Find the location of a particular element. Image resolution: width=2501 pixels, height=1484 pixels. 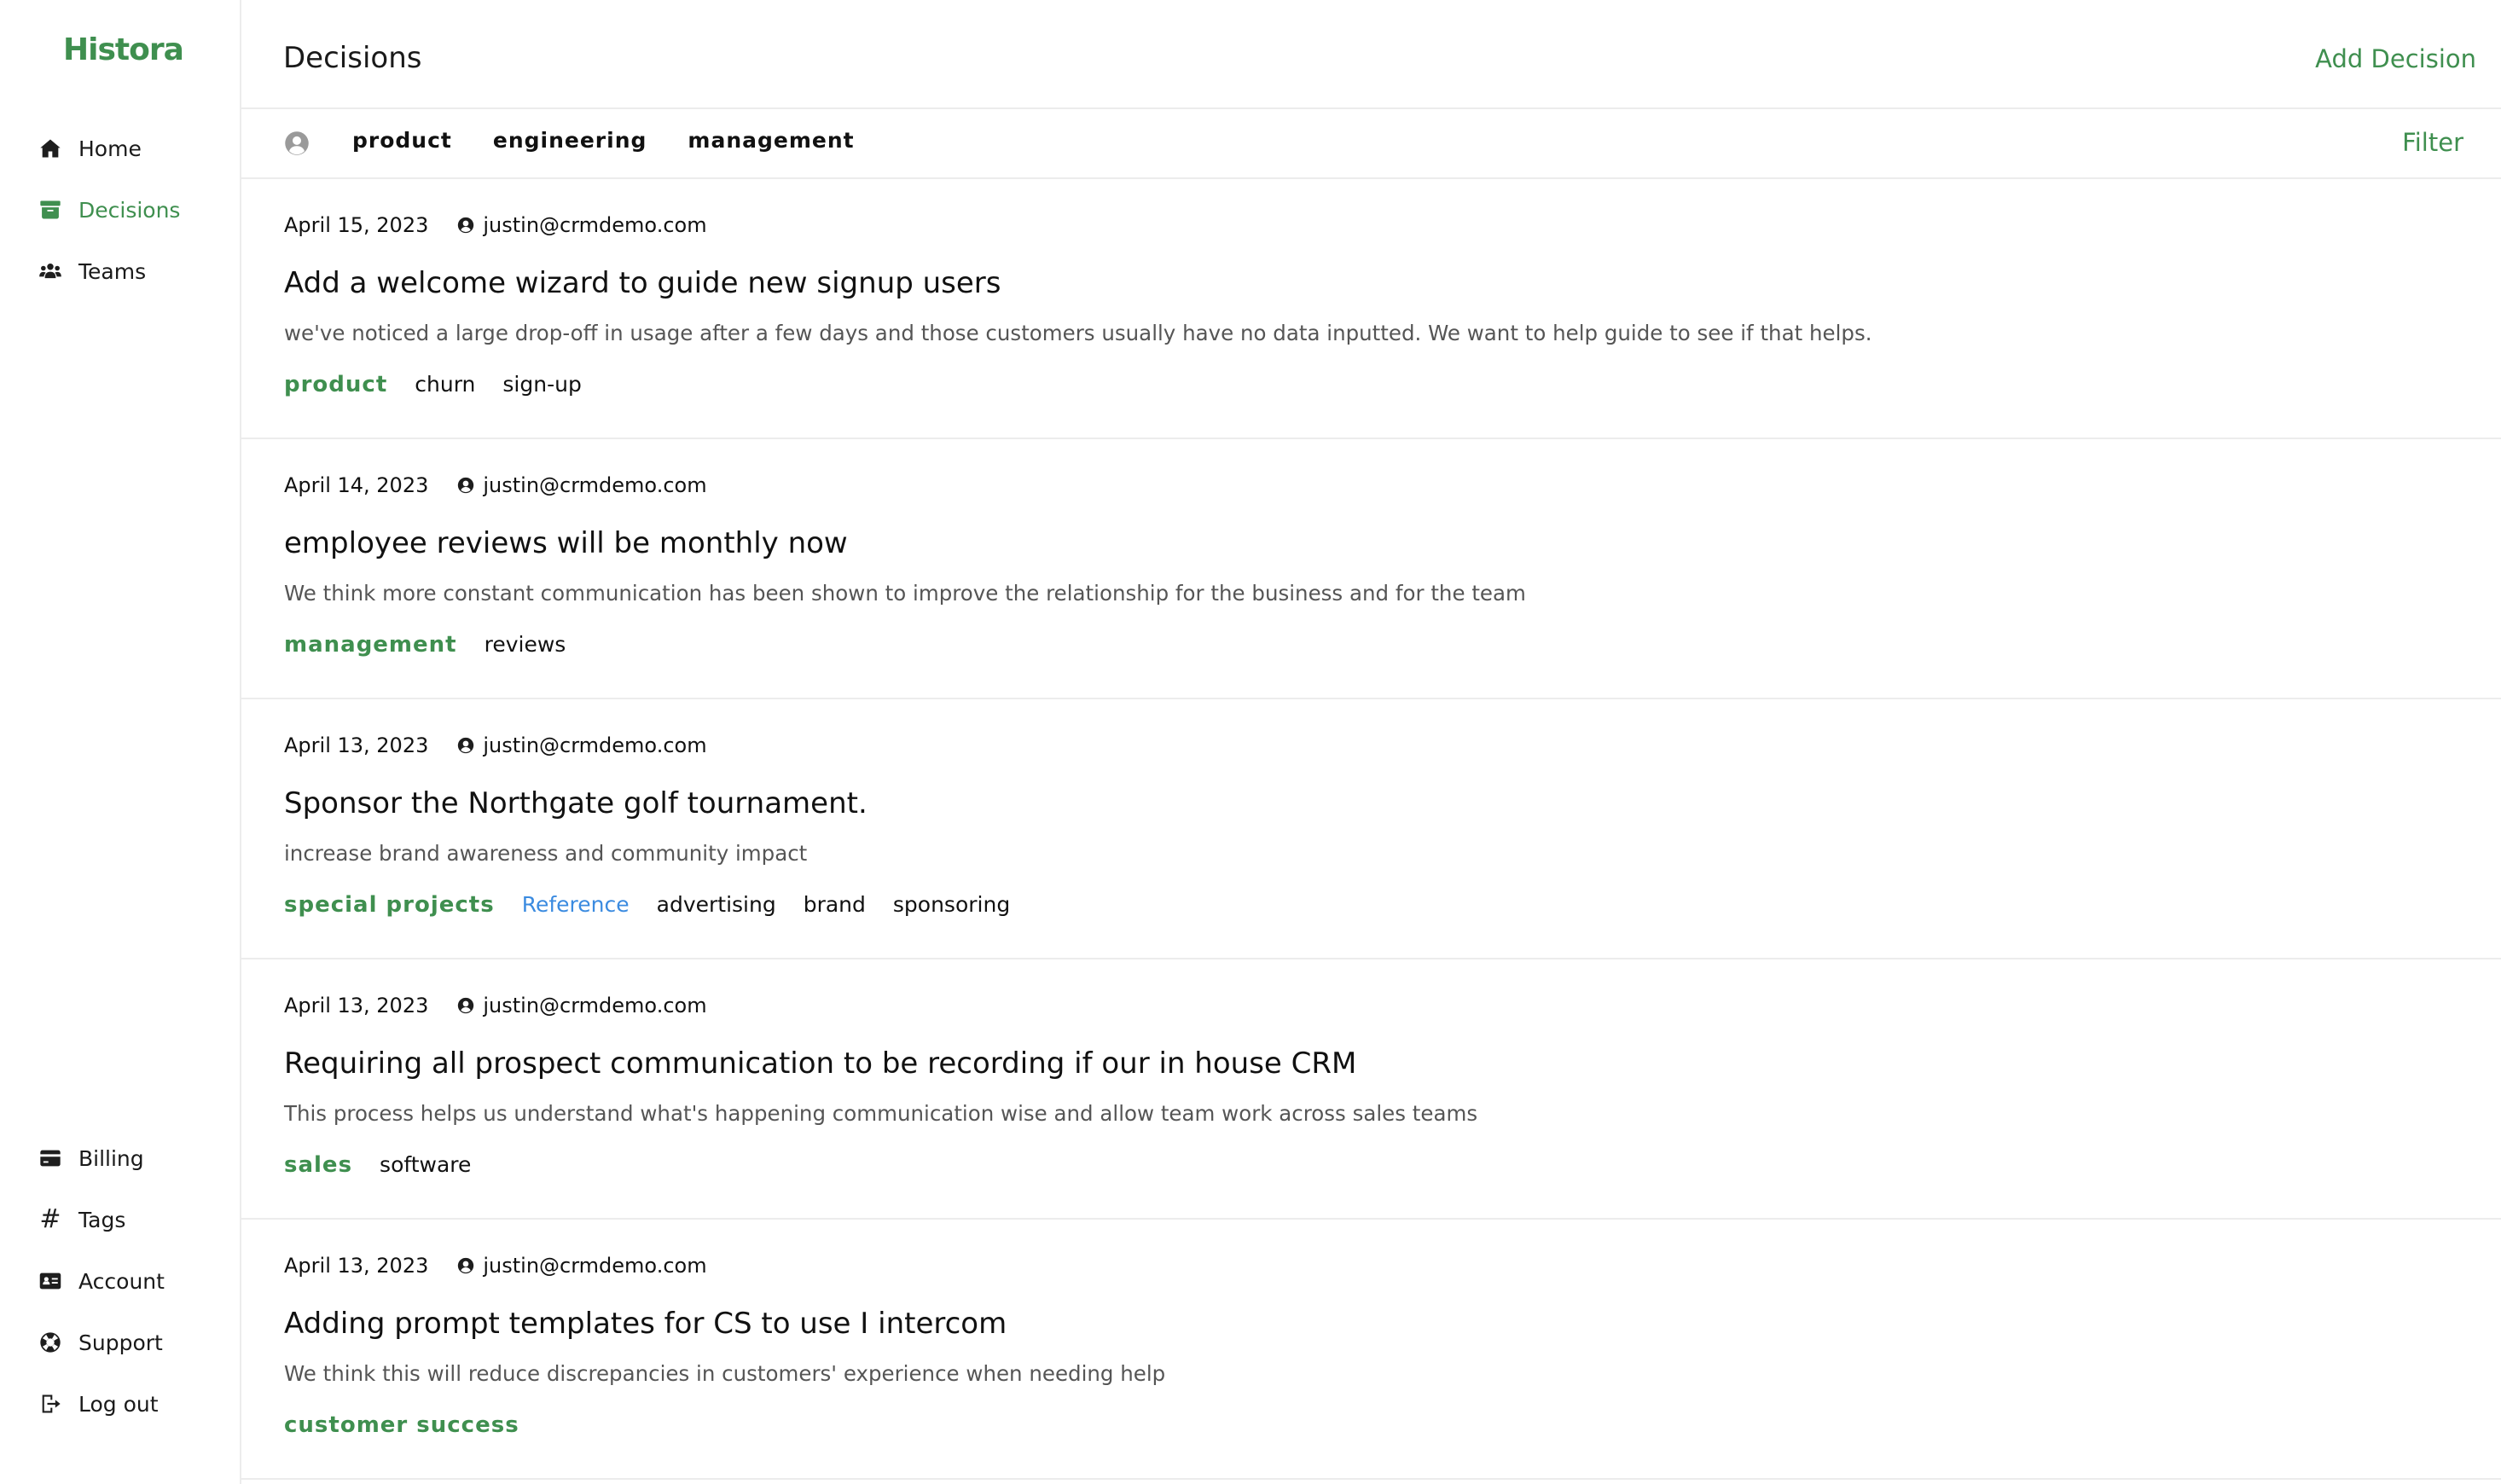

sidebar-item-billing: Billing is located at coordinates (91, 1158).